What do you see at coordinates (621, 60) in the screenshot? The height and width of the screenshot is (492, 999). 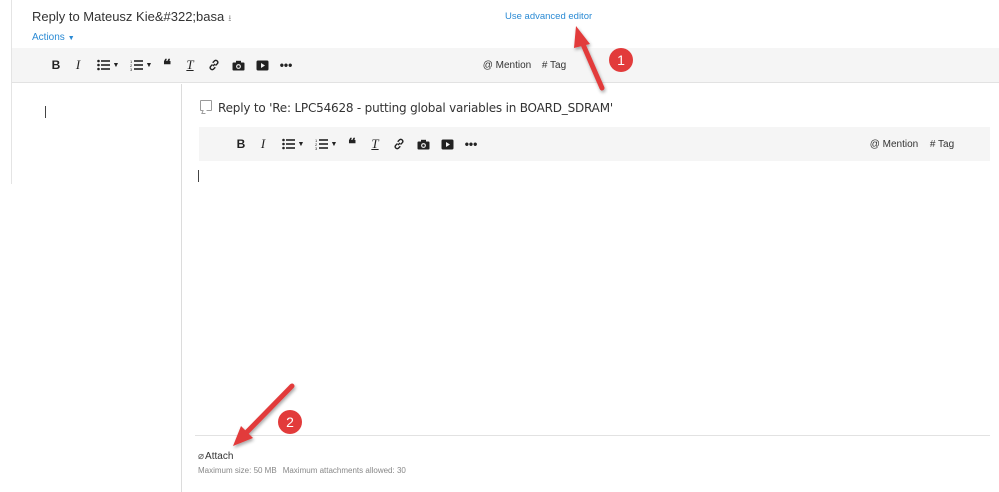 I see `annotation-badge-1: 1` at bounding box center [621, 60].